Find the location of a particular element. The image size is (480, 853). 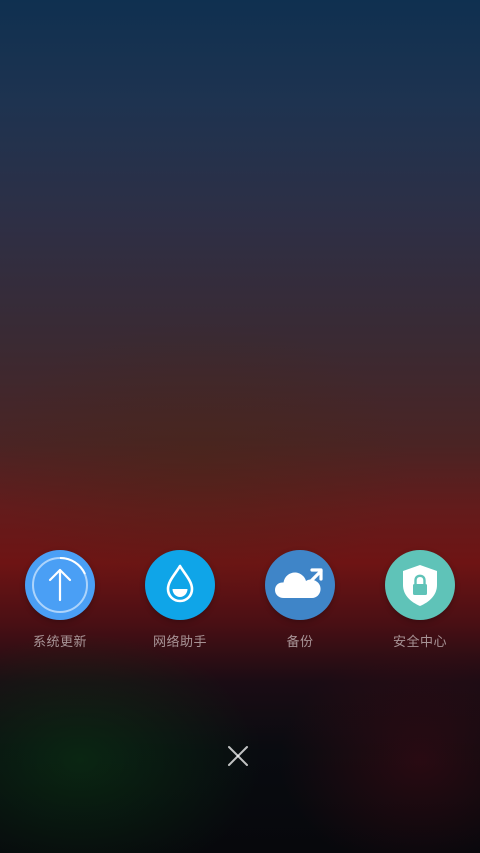

network-assistant-label: 网络助手 is located at coordinates (179, 642).